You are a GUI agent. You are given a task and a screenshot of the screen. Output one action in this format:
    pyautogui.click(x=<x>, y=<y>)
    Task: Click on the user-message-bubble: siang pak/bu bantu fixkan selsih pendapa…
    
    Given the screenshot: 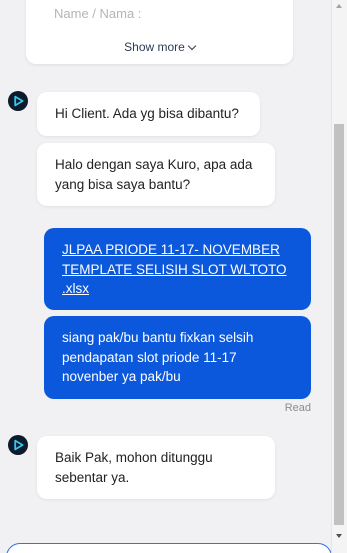 What is the action you would take?
    pyautogui.click(x=177, y=357)
    